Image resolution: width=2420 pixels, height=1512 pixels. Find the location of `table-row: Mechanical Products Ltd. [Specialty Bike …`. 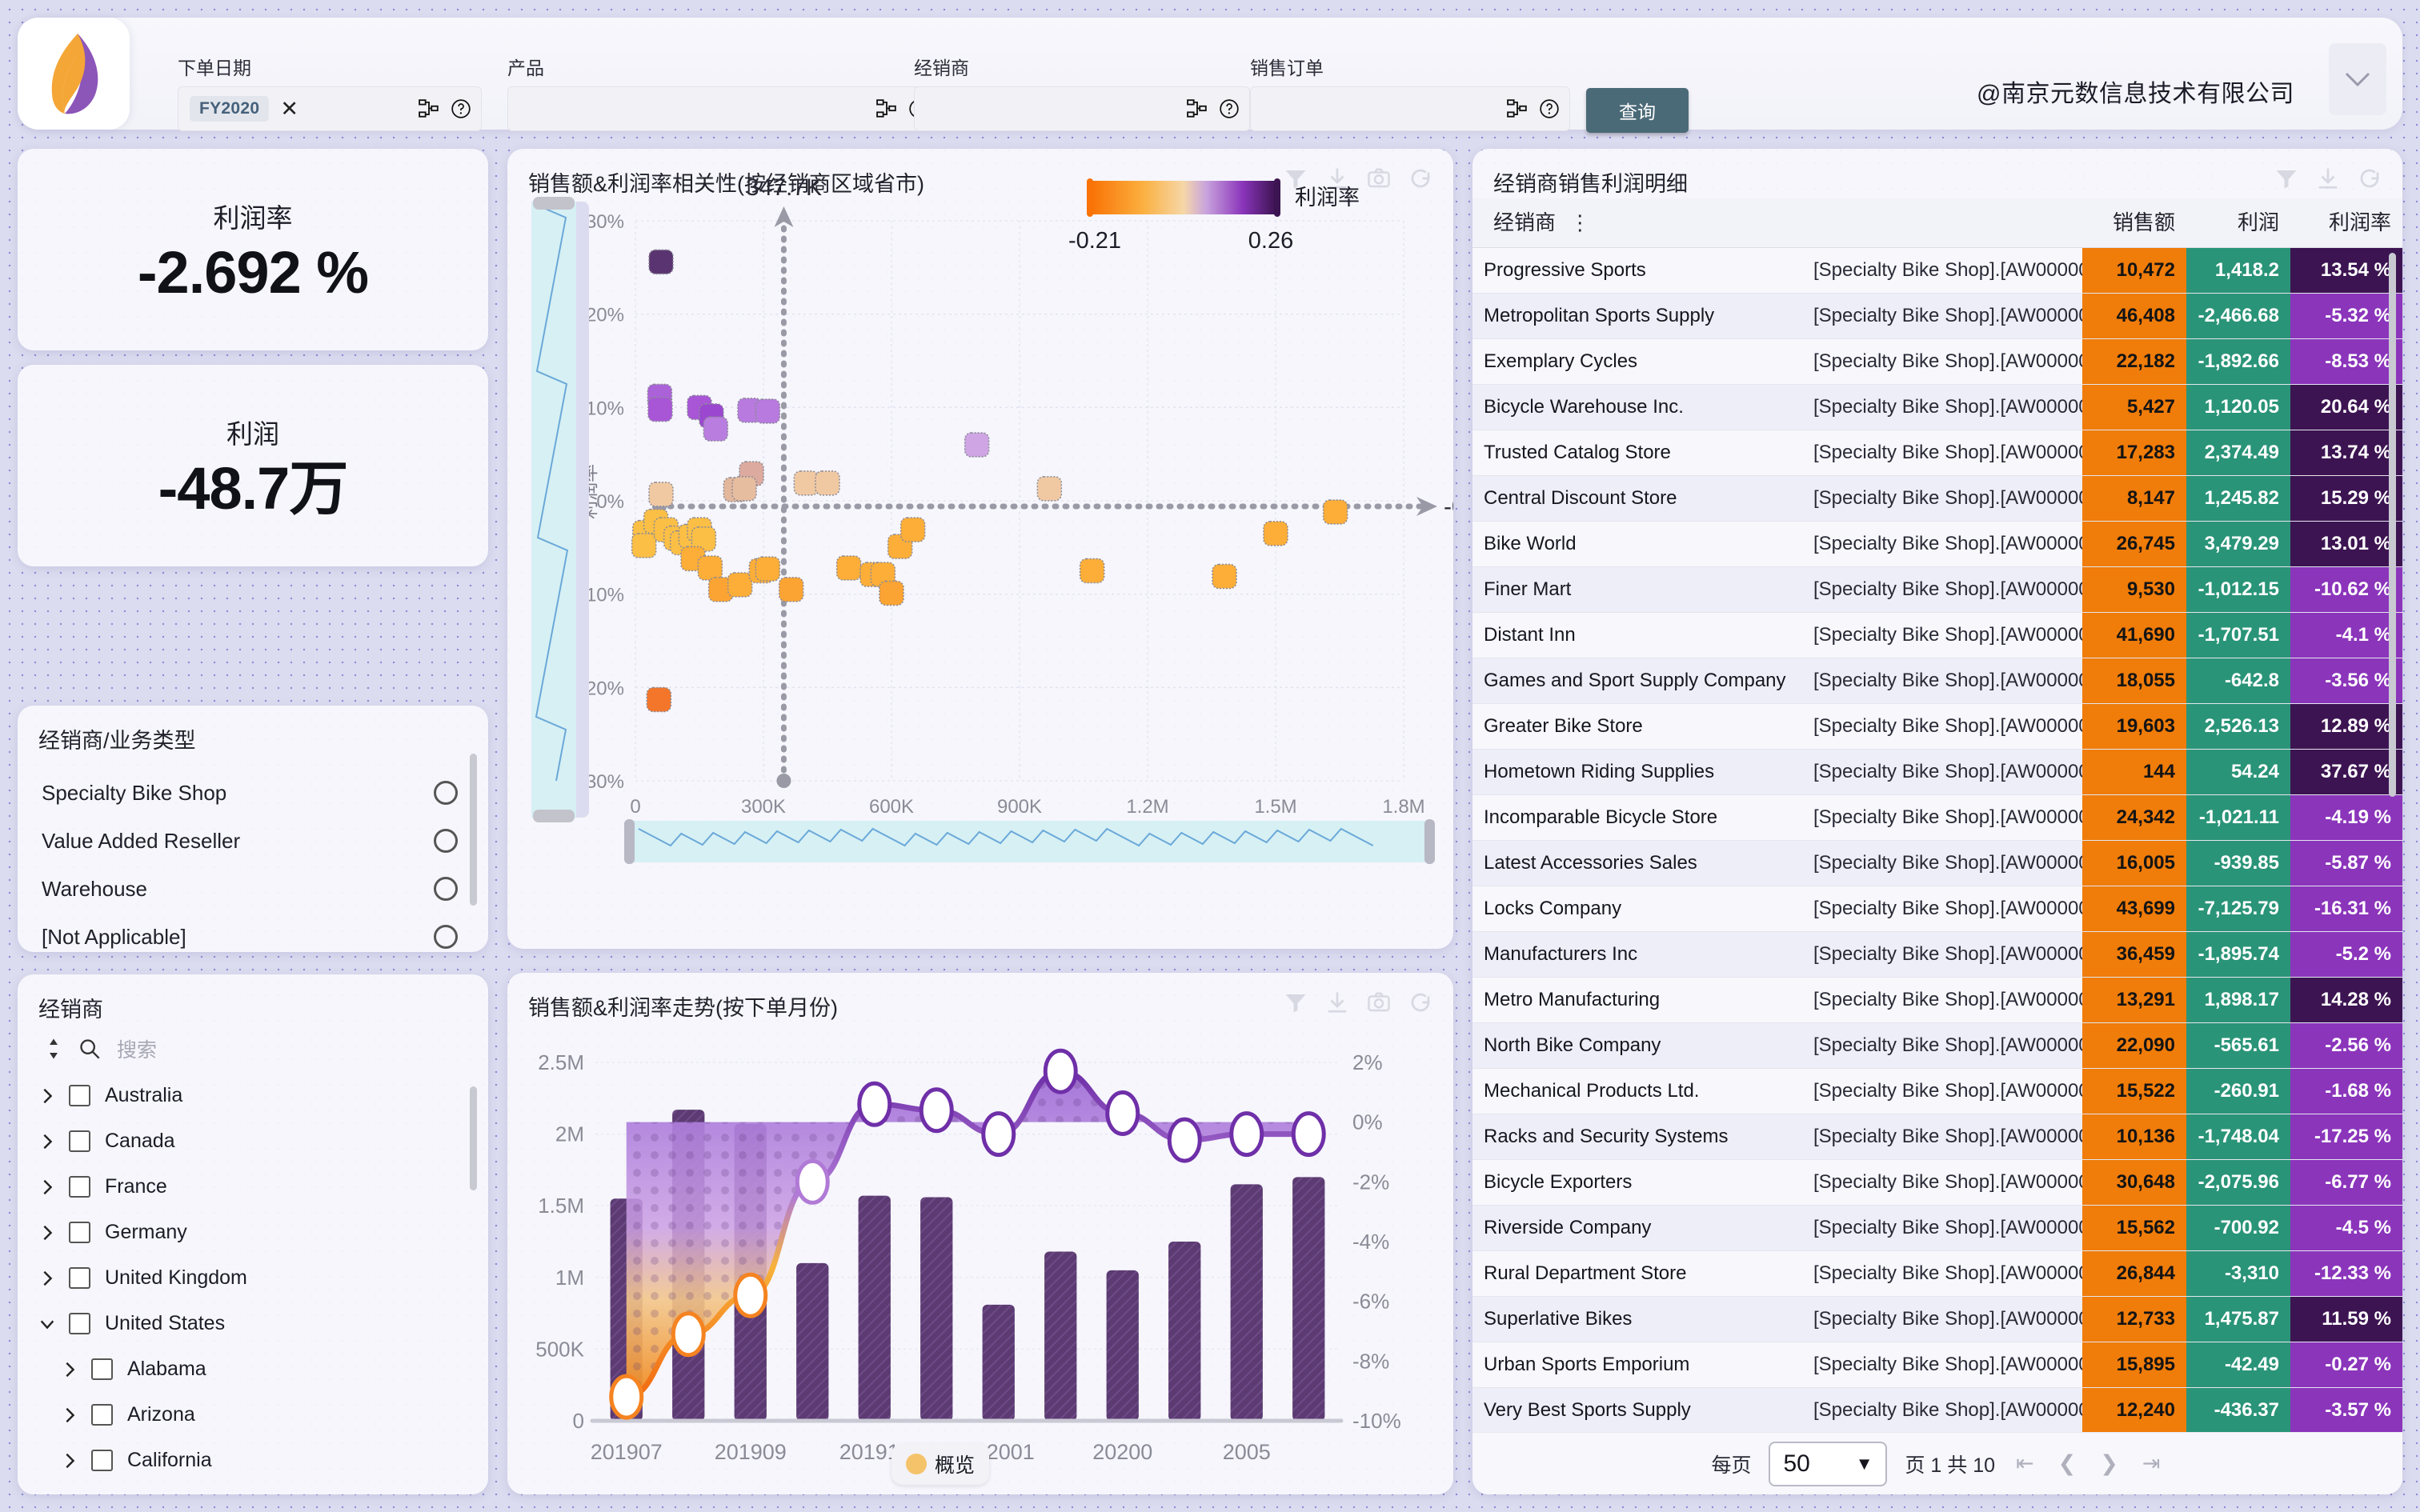

table-row: Mechanical Products Ltd. [Specialty Bike … is located at coordinates (1937, 1091).